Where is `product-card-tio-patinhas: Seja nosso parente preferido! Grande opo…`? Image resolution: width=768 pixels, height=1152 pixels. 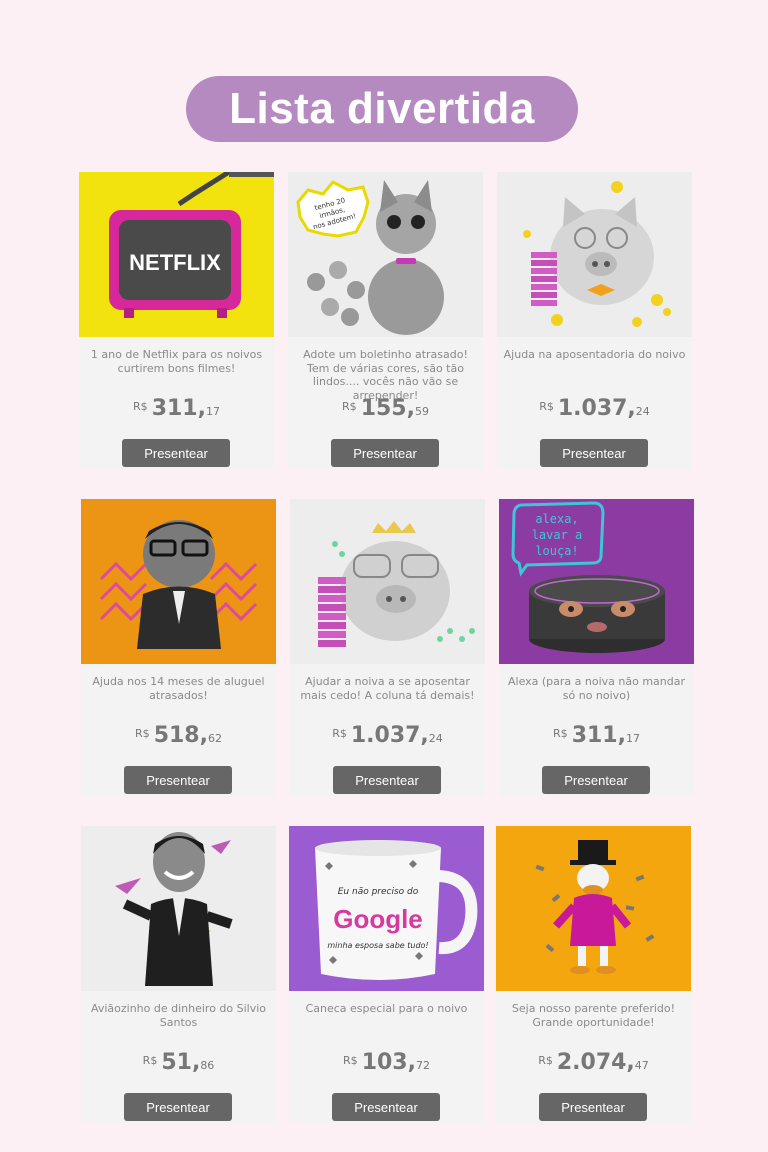
product-card-tio-patinhas: Seja nosso parente preferido! Grande opo… is located at coordinates (593, 975).